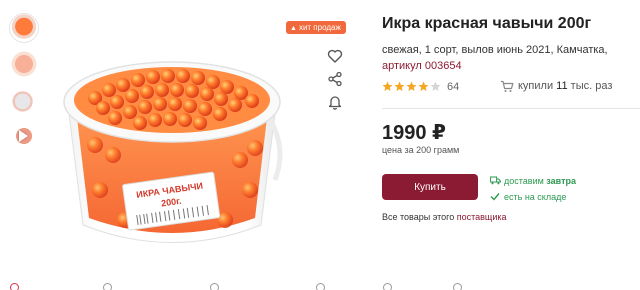 The image size is (640, 290). Describe the element at coordinates (507, 86) in the screenshot. I see `cart-icon` at that location.